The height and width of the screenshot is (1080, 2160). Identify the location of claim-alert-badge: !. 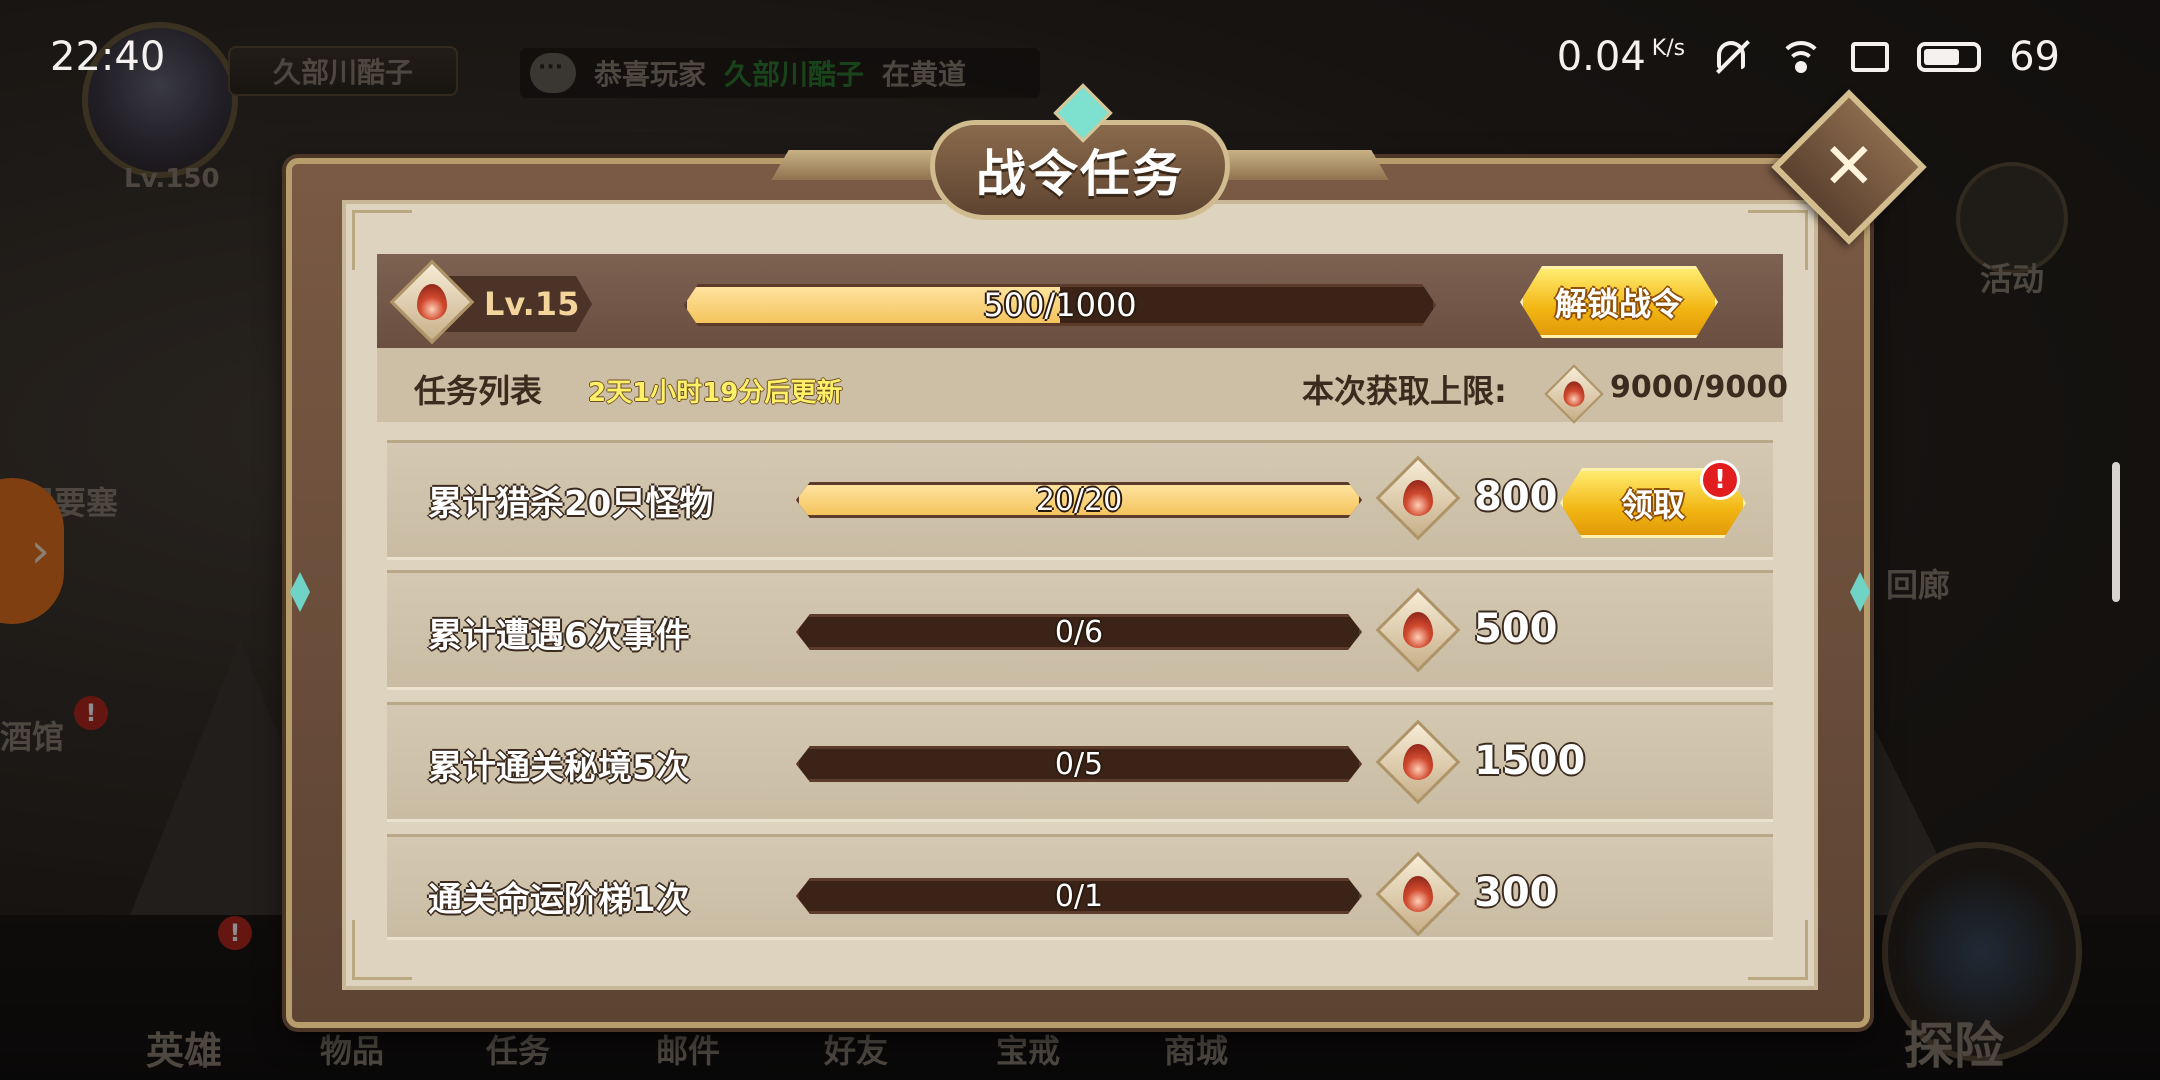
(1720, 480).